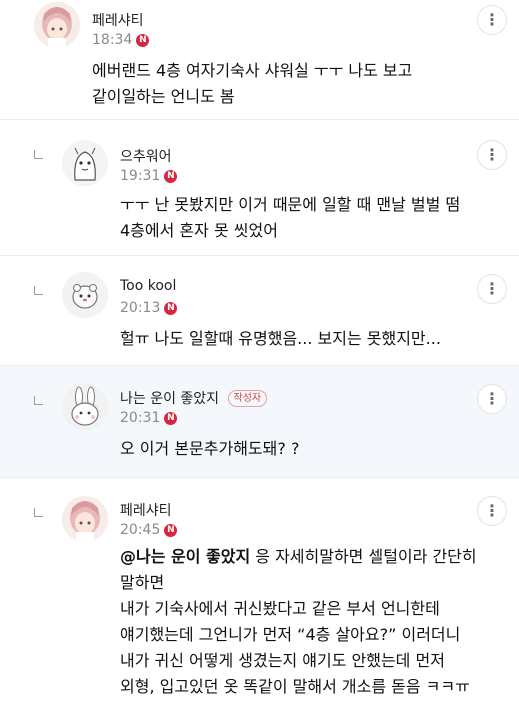 The image size is (519, 713). I want to click on comment-line: ㅜㅜ 난 못봤지만 이거 때문에 일할 때 맨날 벌벌 떰, so click(290, 204).